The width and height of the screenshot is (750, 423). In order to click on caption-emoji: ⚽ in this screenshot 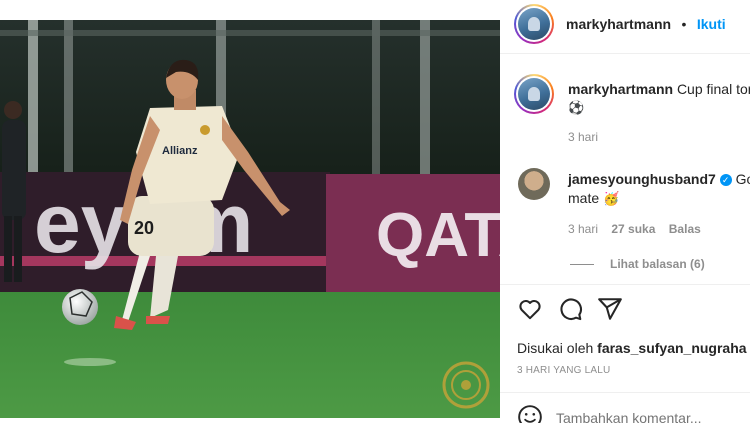, I will do `click(576, 107)`.